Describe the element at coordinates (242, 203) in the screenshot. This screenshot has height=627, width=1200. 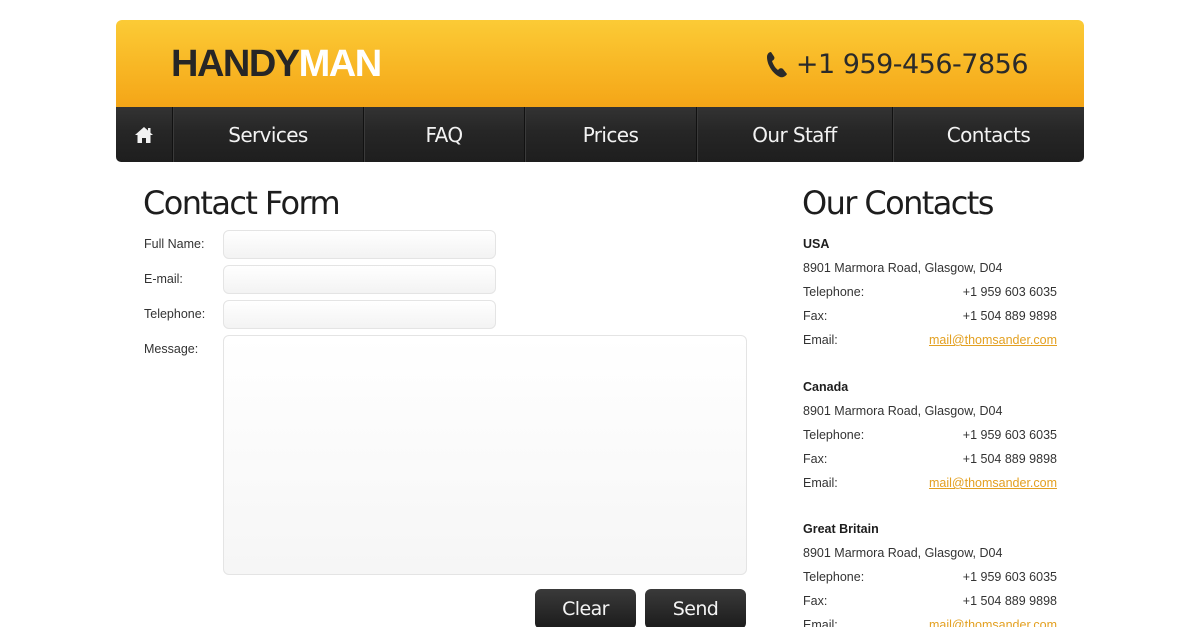
I see `contact-form-title: Contact Form` at that location.